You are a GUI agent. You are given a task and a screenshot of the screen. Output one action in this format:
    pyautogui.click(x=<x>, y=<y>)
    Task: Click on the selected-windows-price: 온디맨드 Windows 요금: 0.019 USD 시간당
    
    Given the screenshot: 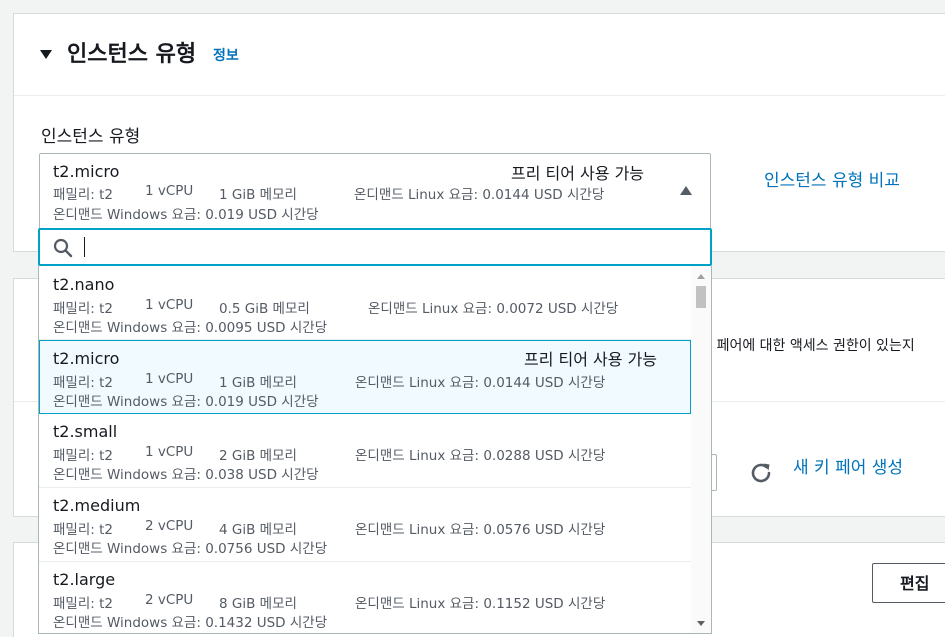 What is the action you would take?
    pyautogui.click(x=186, y=215)
    